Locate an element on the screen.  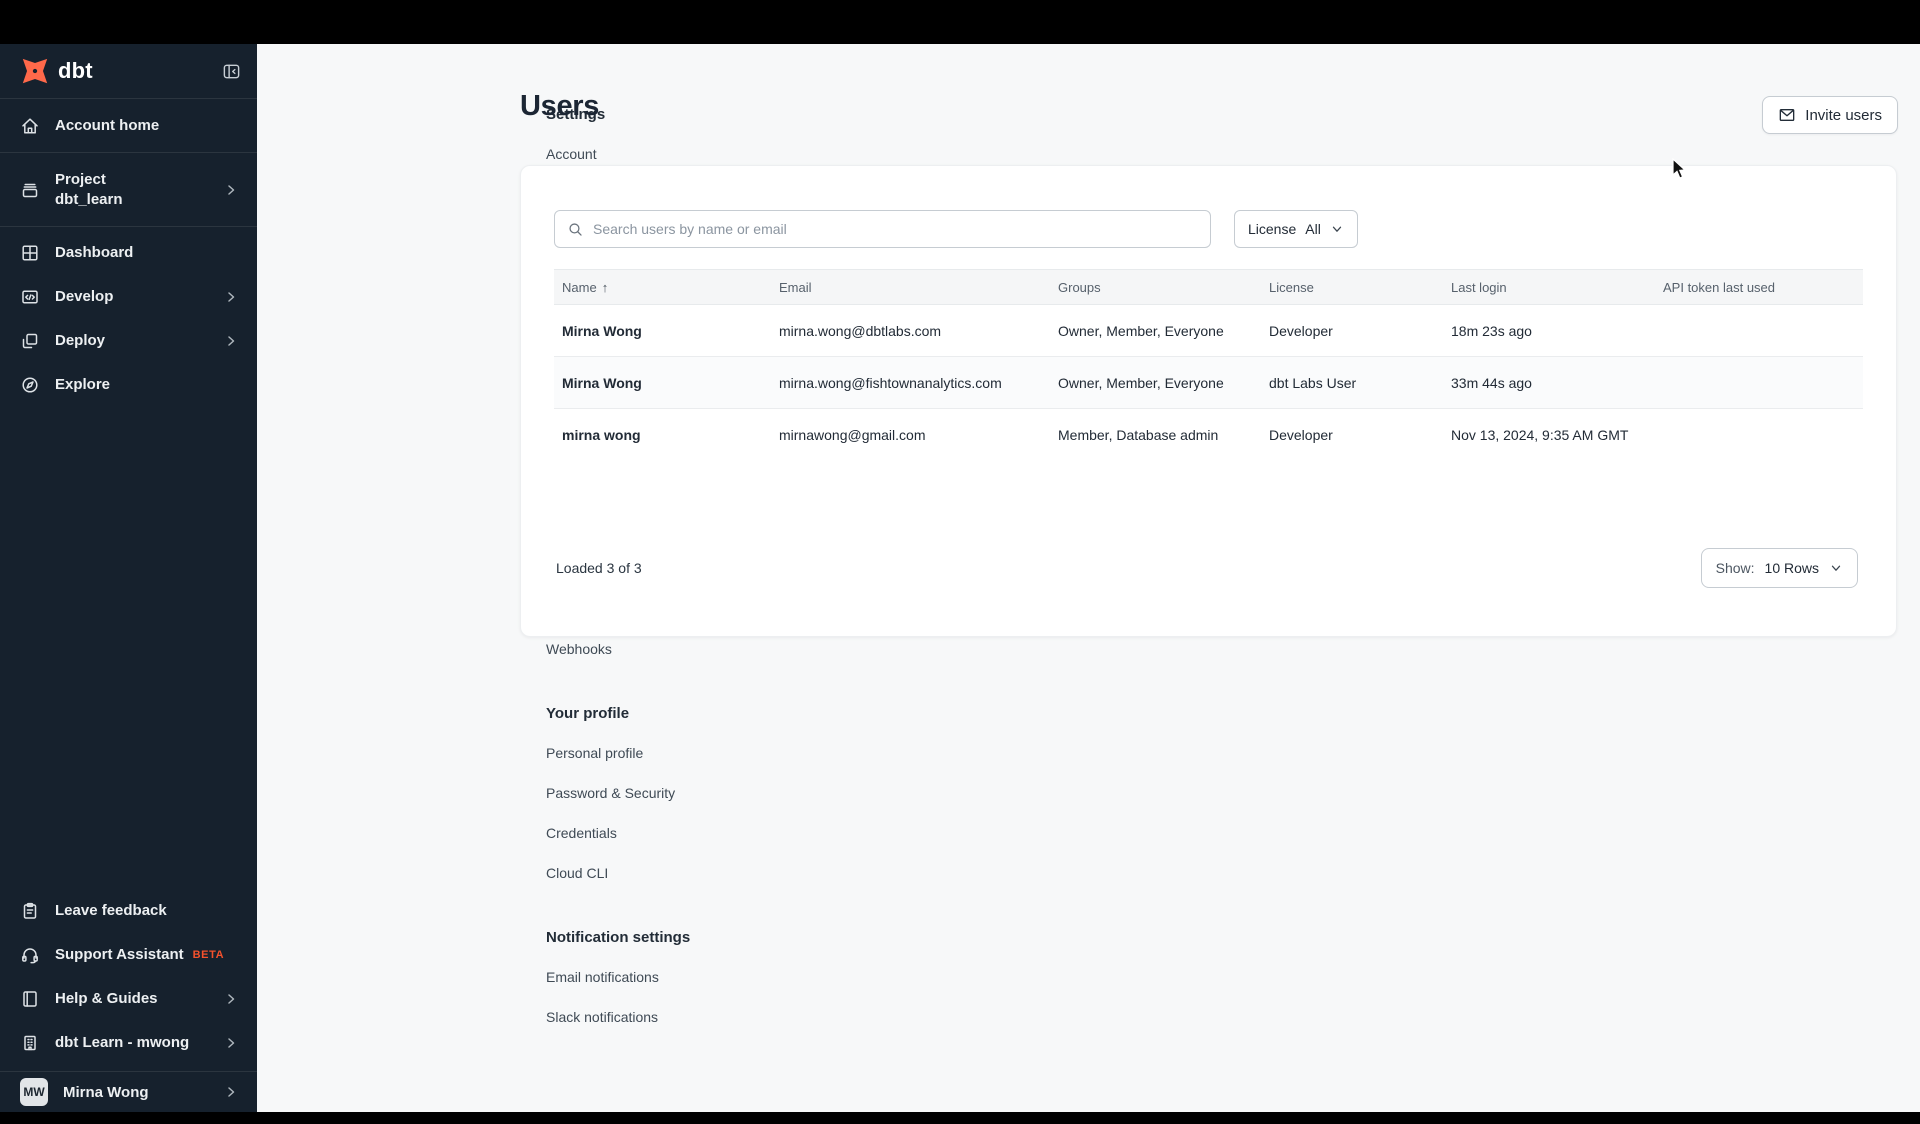
sidebar-item-leave-feedback: Leave feedback is located at coordinates (128, 911).